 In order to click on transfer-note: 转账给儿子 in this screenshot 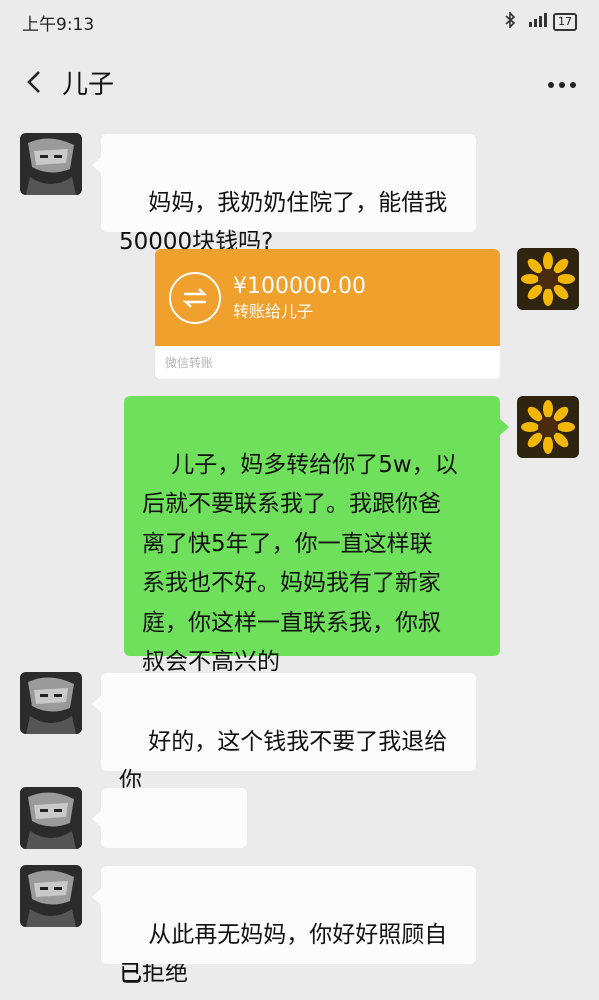, I will do `click(273, 311)`.